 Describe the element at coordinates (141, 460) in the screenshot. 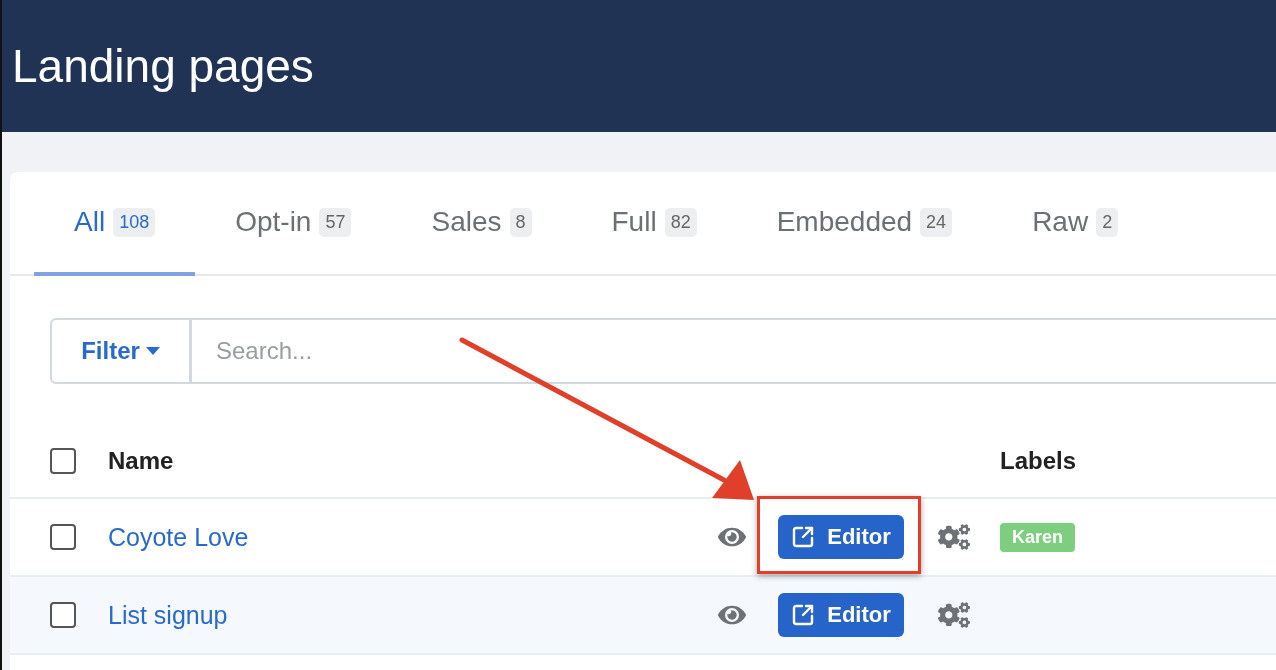

I see `column-header: Name` at that location.